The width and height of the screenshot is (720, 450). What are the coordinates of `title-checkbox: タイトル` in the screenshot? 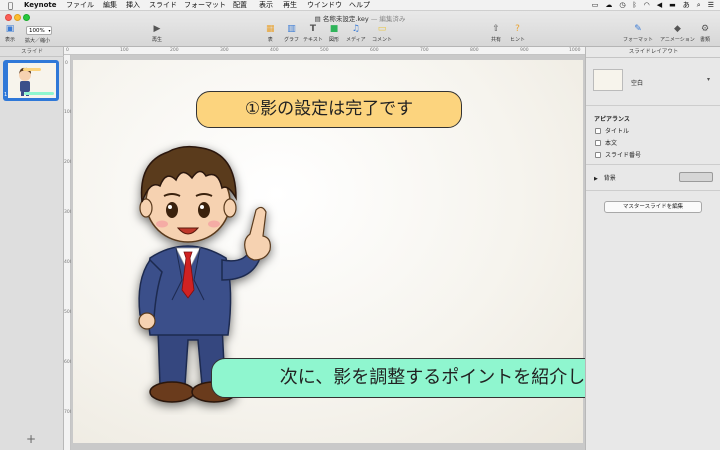 It's located at (612, 130).